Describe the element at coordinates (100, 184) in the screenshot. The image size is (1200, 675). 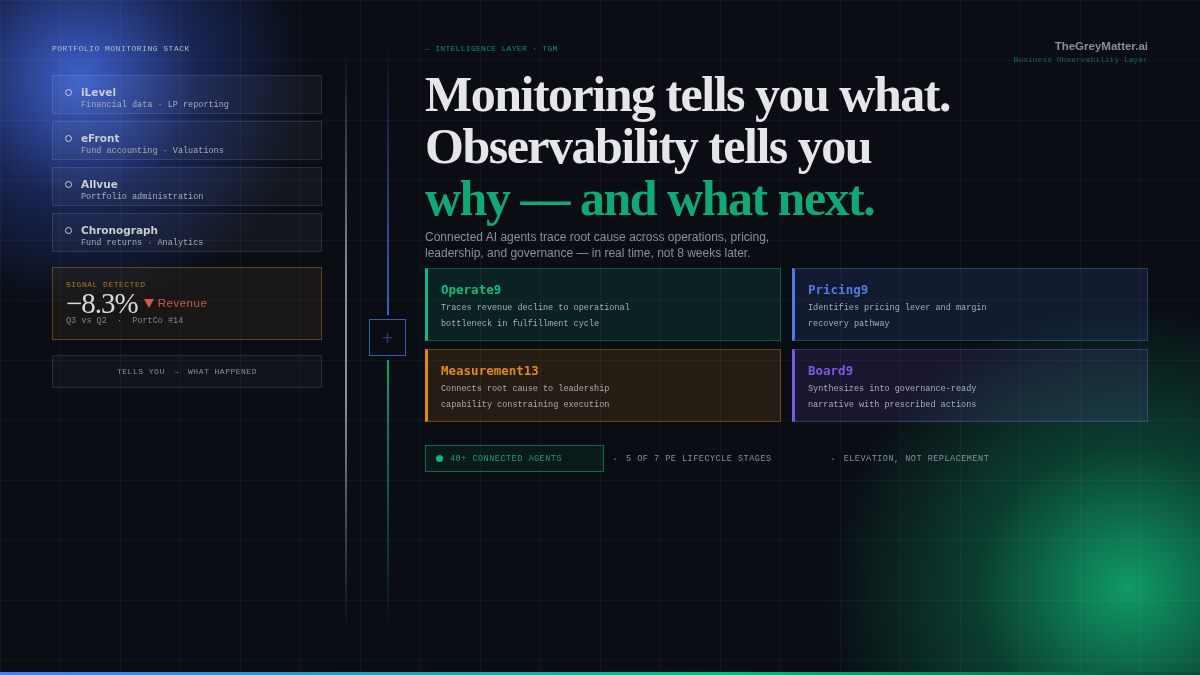
I see `tool-name: Allvue` at that location.